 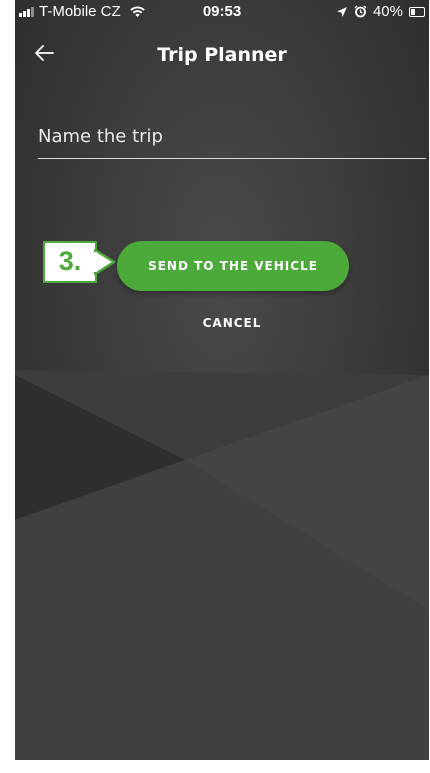 I want to click on location-arrow-icon, so click(x=341, y=11).